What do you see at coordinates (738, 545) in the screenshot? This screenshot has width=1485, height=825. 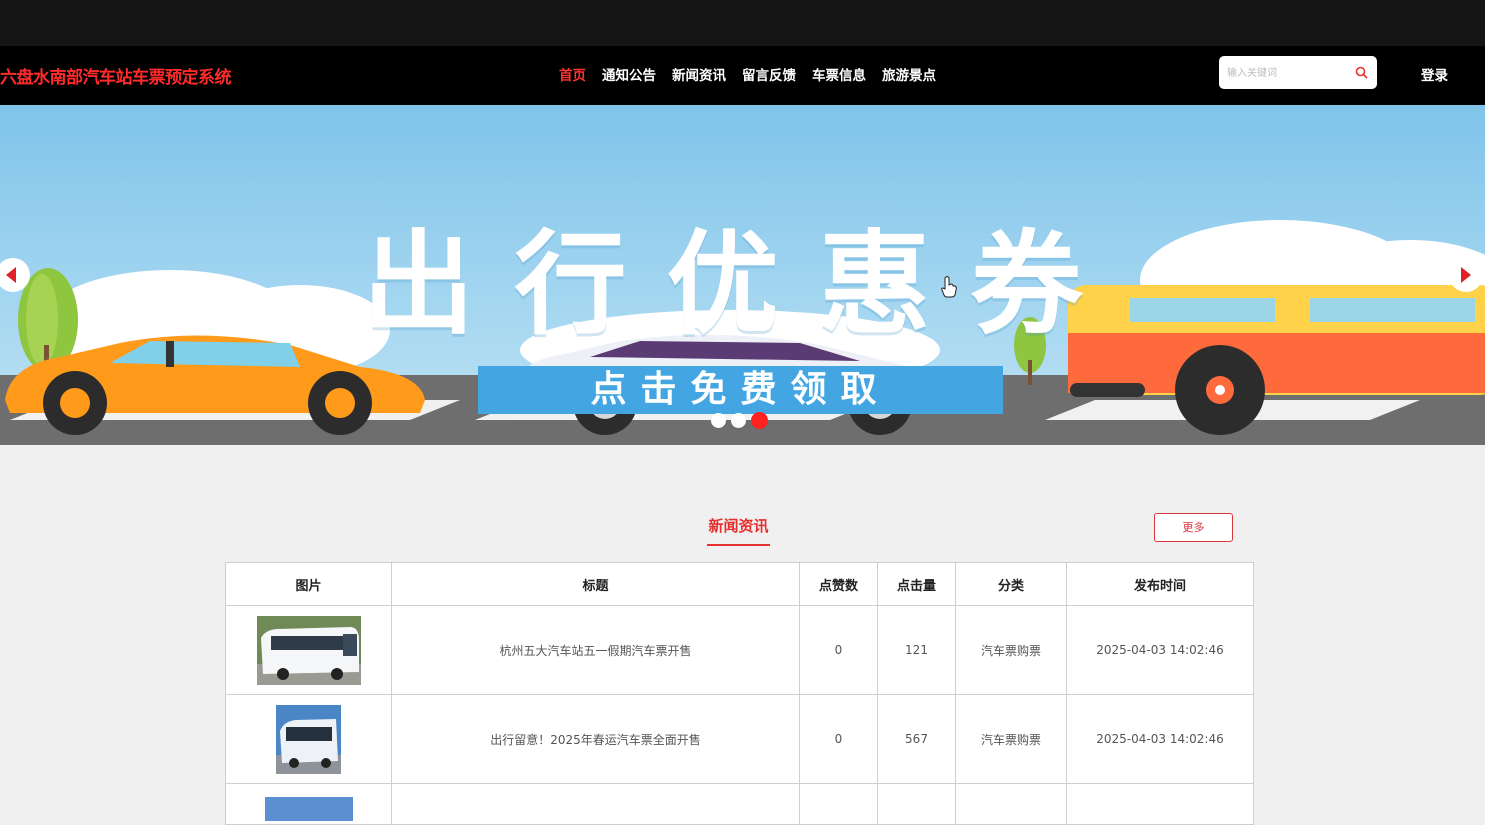 I see `section-underline` at bounding box center [738, 545].